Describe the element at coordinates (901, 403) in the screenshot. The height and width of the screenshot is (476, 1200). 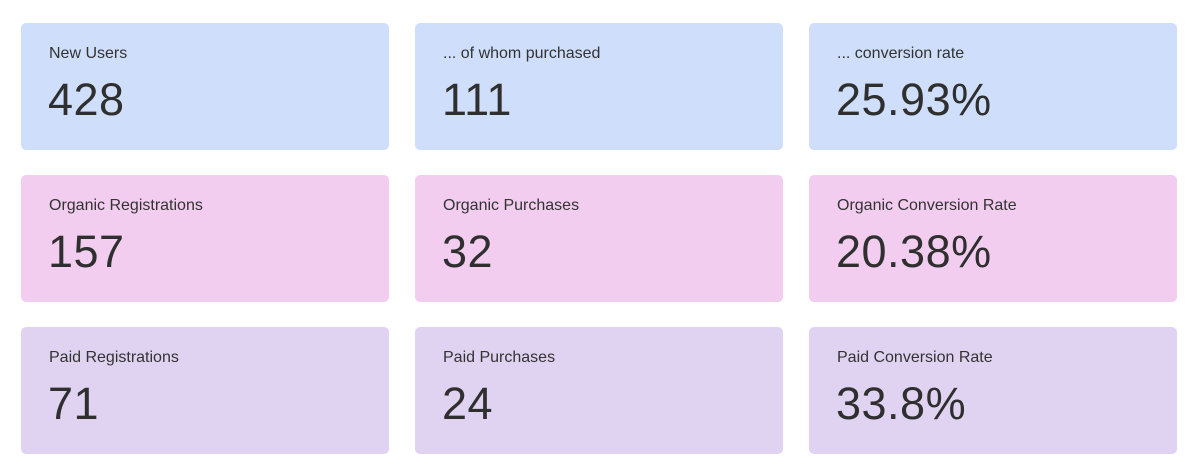
I see `metric-value: 33.8%` at that location.